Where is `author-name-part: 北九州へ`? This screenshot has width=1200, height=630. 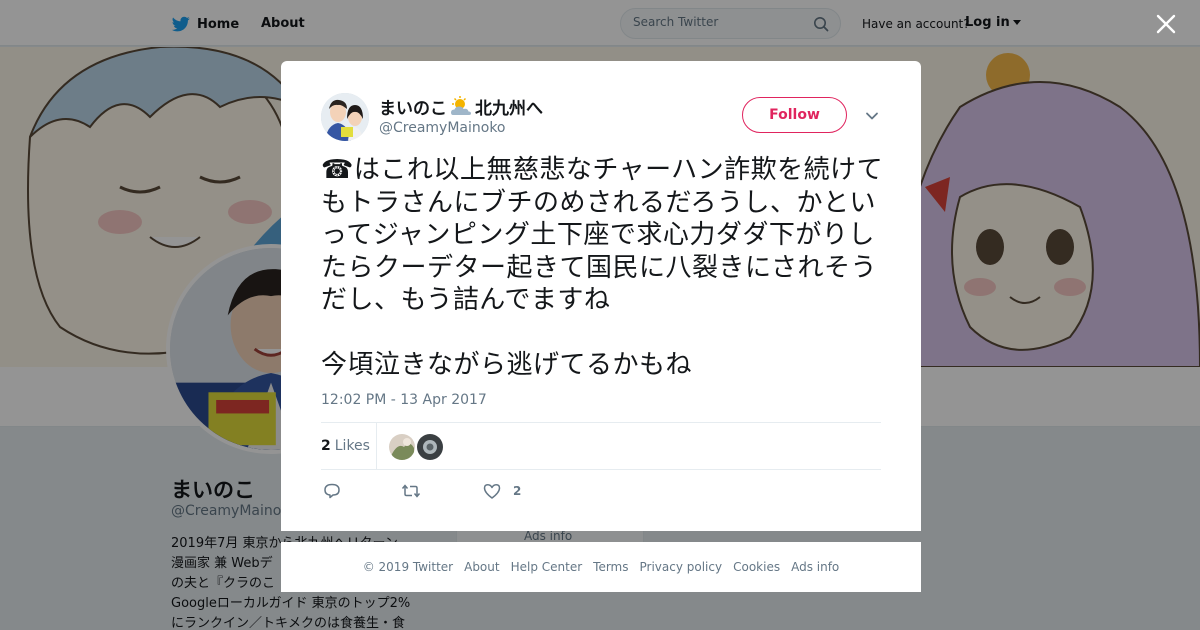
author-name-part: 北九州へ is located at coordinates (509, 109).